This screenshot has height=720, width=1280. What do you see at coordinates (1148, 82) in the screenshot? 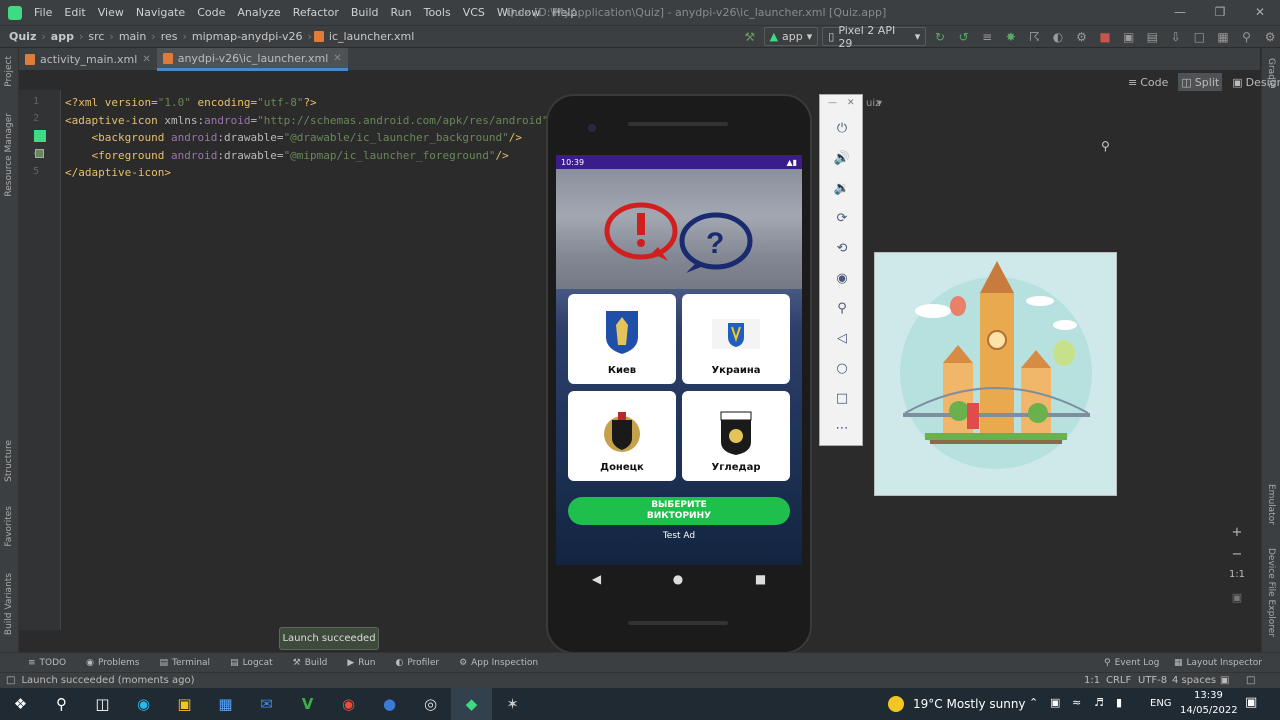
I see `code-view-button: ≡ Code` at bounding box center [1148, 82].